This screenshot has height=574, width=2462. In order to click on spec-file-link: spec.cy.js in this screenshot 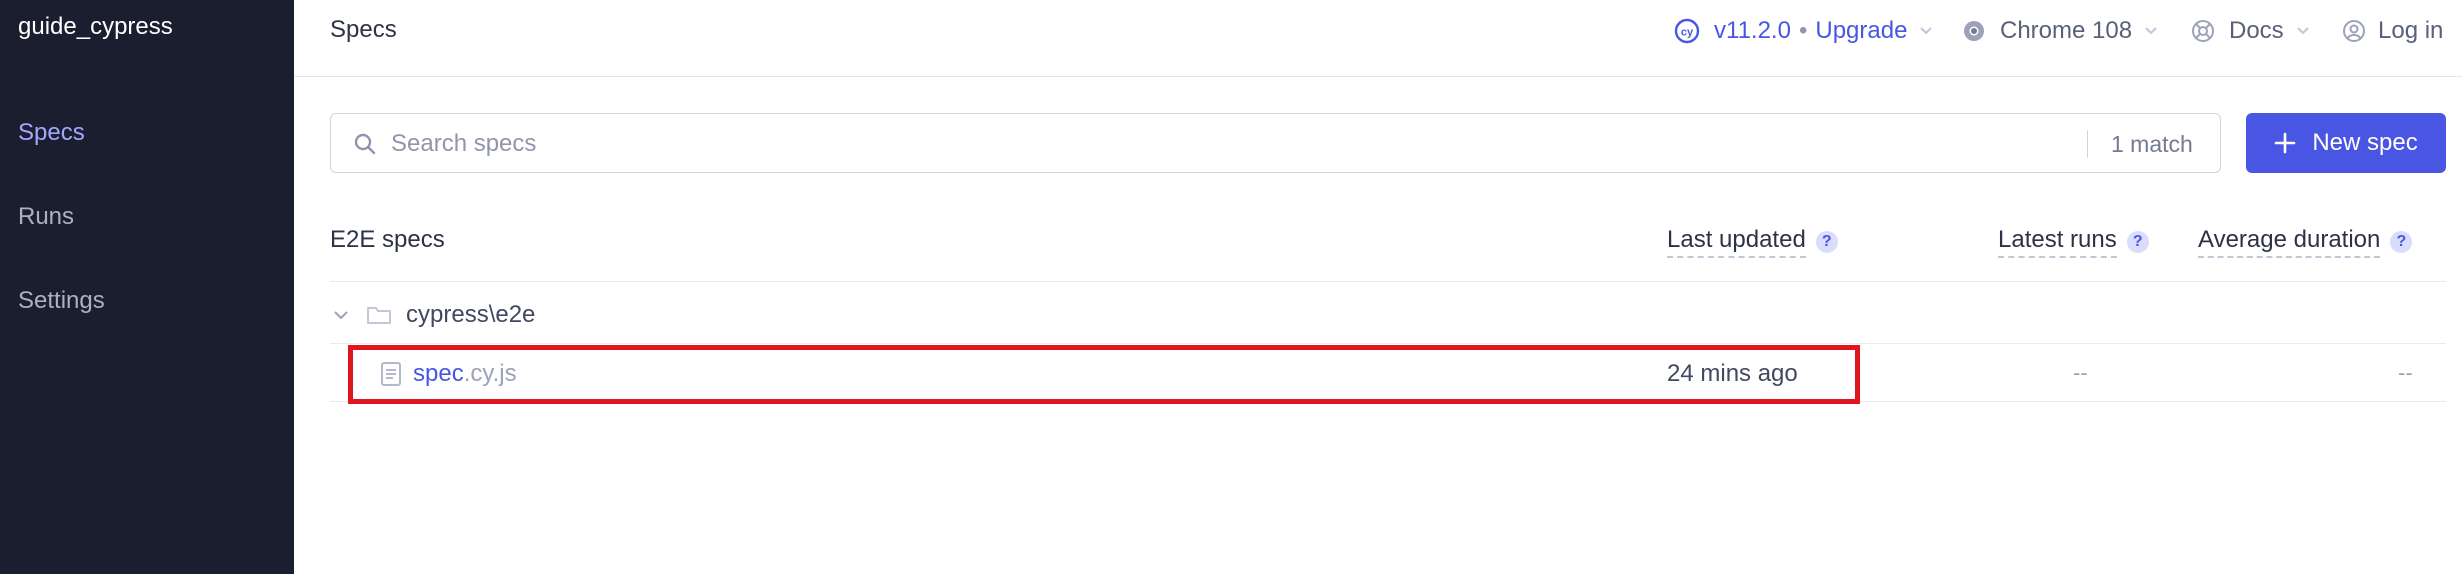, I will do `click(465, 374)`.